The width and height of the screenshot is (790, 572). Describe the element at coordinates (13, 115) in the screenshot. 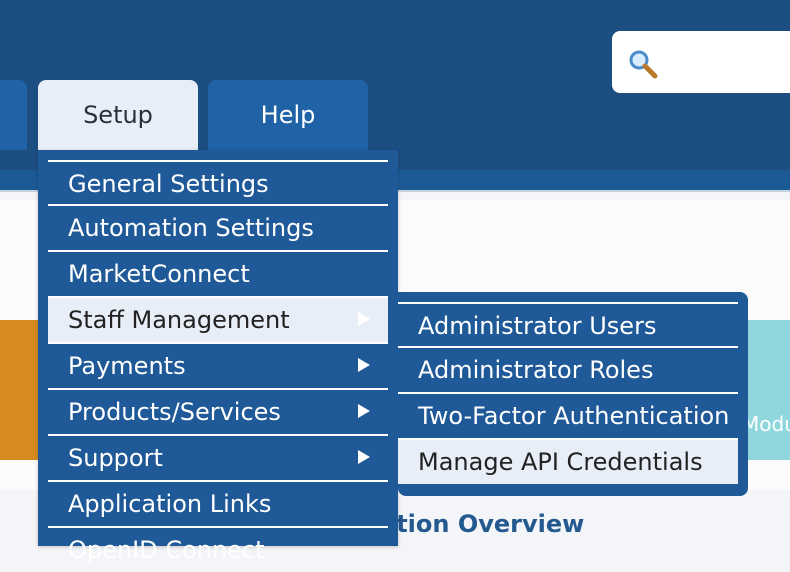

I see `tab-previous` at that location.